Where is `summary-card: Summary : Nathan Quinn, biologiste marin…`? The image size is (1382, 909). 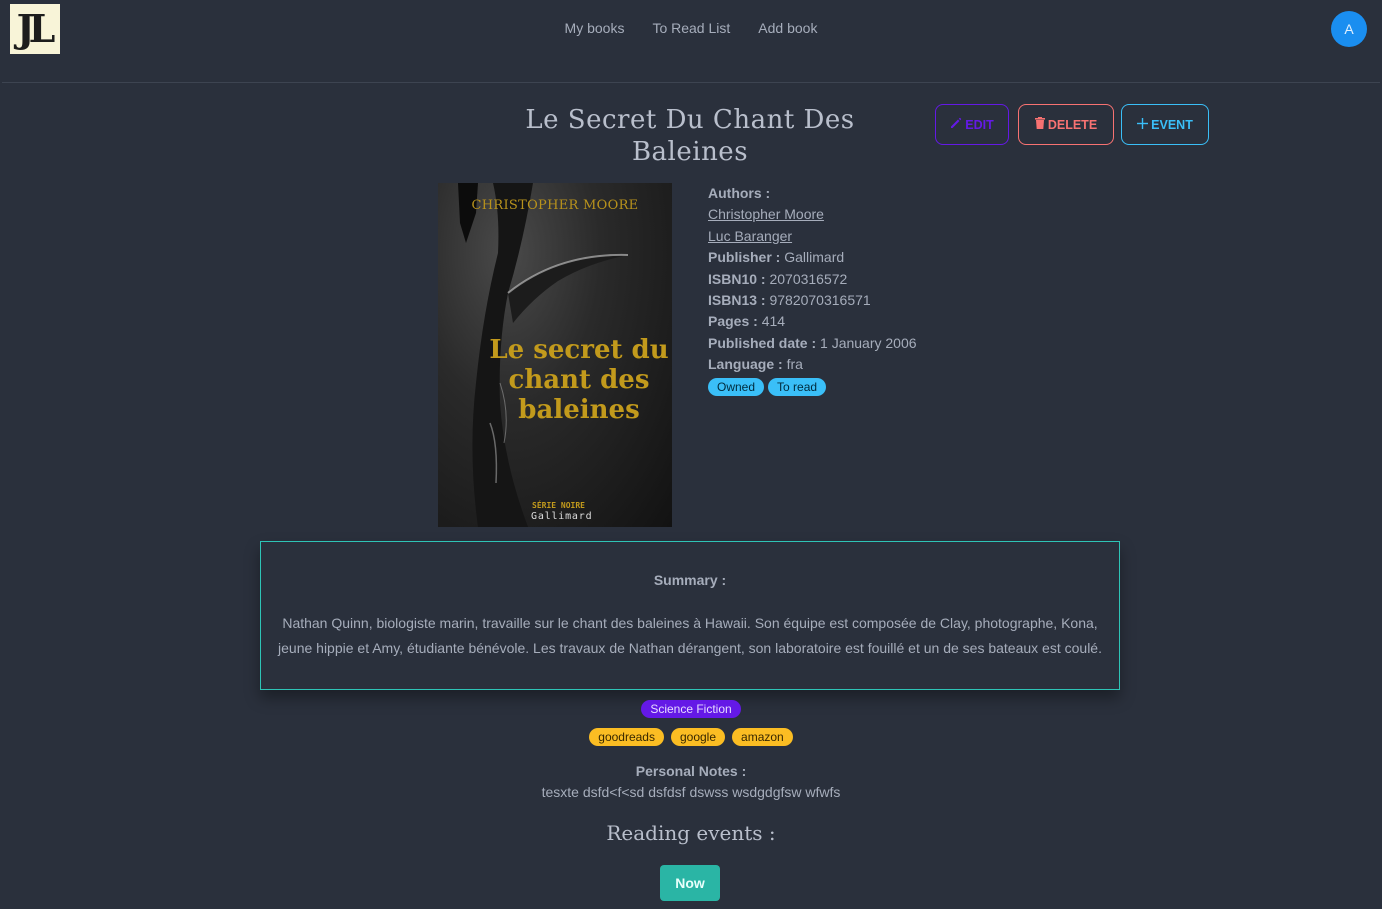
summary-card: Summary : Nathan Quinn, biologiste marin… is located at coordinates (690, 615).